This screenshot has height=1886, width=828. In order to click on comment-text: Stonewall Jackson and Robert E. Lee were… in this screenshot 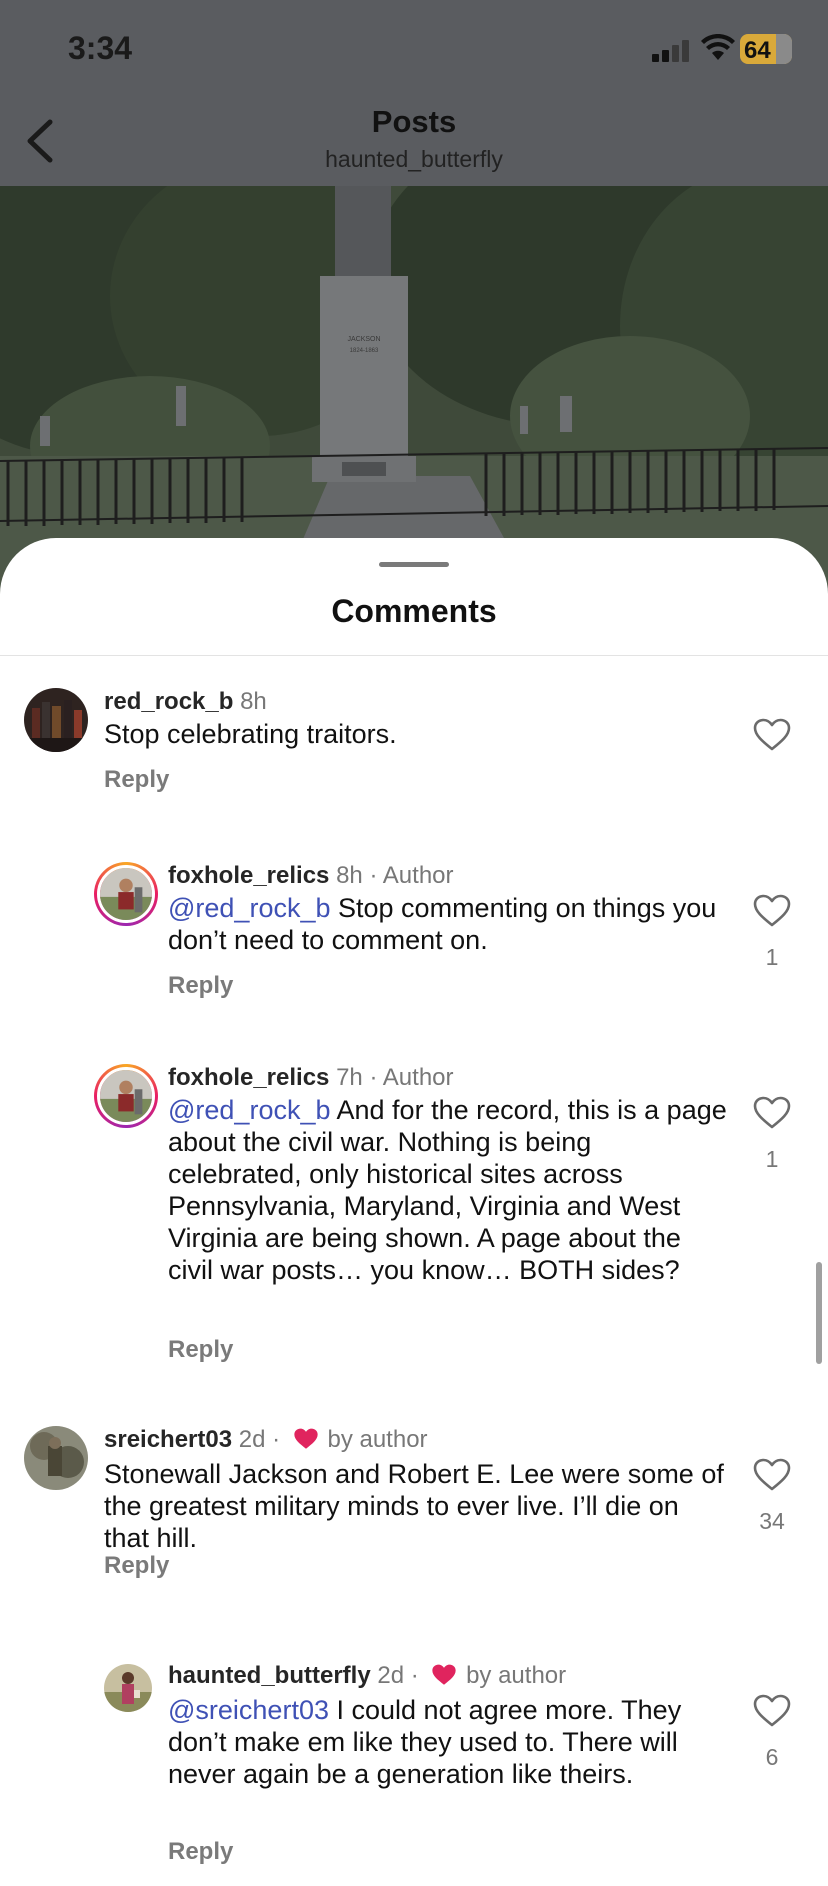, I will do `click(414, 1506)`.